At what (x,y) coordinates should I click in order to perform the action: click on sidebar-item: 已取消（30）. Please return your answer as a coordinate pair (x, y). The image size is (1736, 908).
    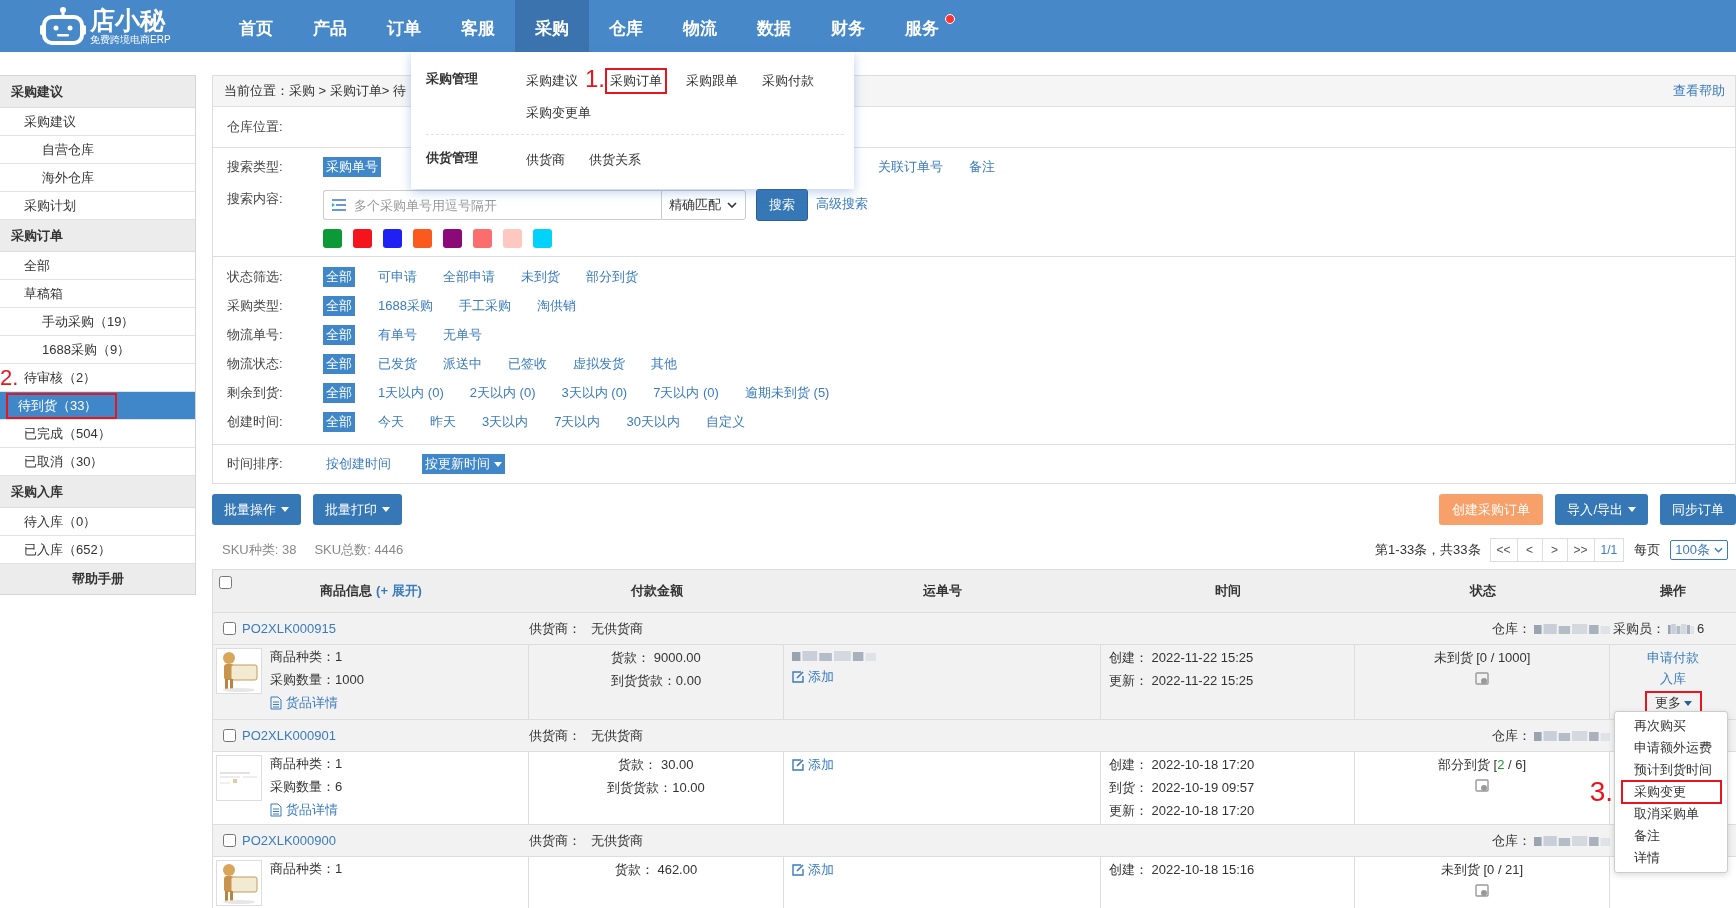
    Looking at the image, I should click on (64, 461).